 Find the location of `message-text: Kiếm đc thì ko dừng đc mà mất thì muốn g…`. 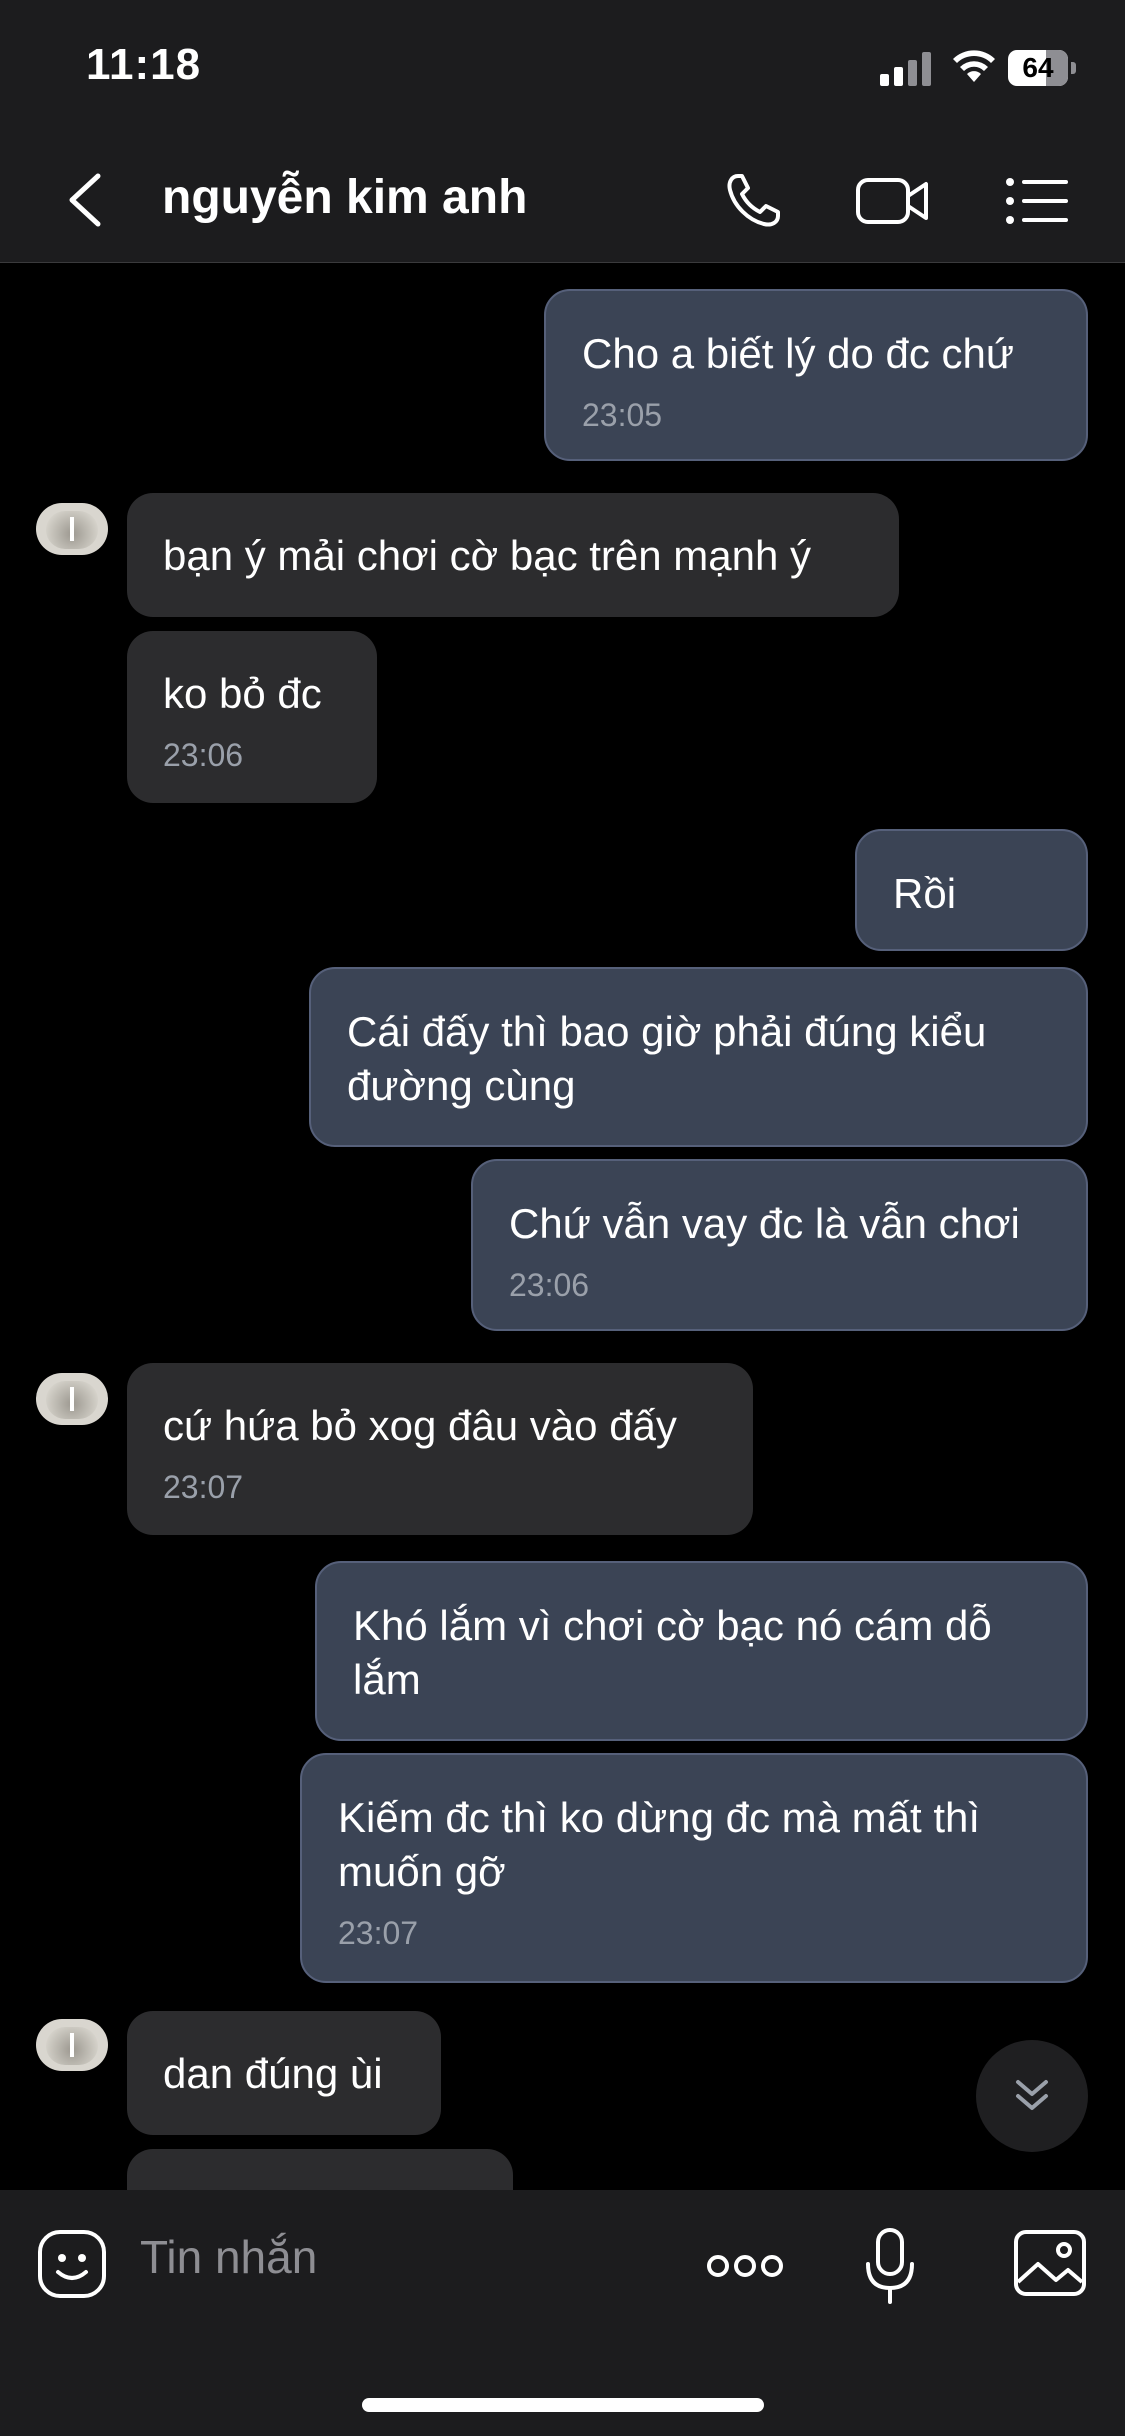

message-text: Kiếm đc thì ko dừng đc mà mất thì muốn g… is located at coordinates (659, 1844).